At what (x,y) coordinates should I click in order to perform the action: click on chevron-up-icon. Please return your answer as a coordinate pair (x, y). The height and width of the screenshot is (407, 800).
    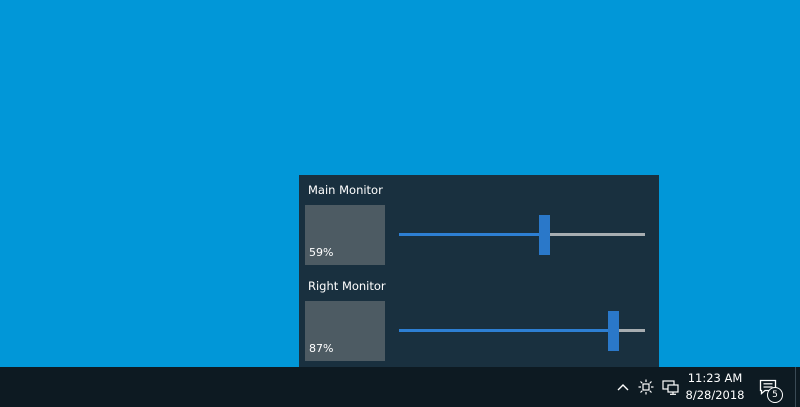
    Looking at the image, I should click on (623, 387).